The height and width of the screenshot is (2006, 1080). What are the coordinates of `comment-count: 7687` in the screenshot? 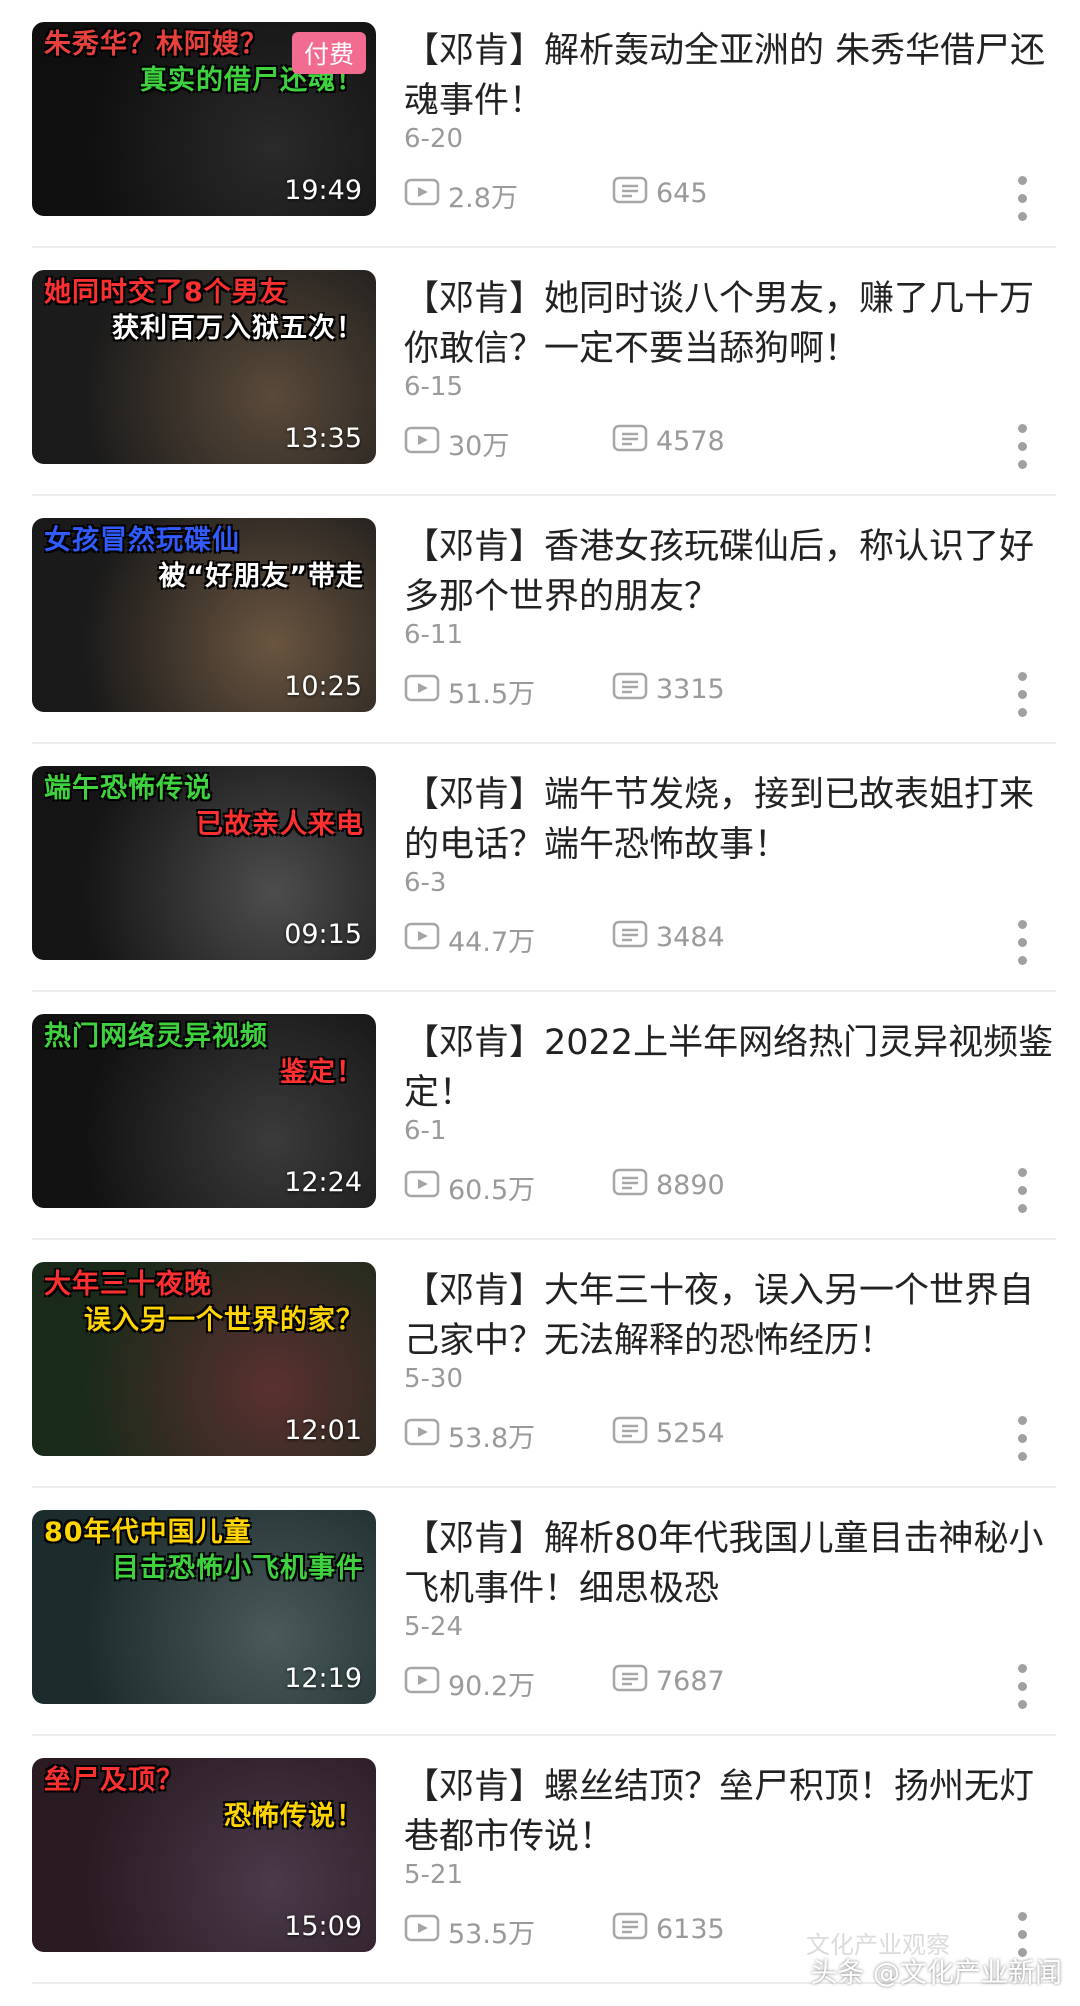 It's located at (668, 1681).